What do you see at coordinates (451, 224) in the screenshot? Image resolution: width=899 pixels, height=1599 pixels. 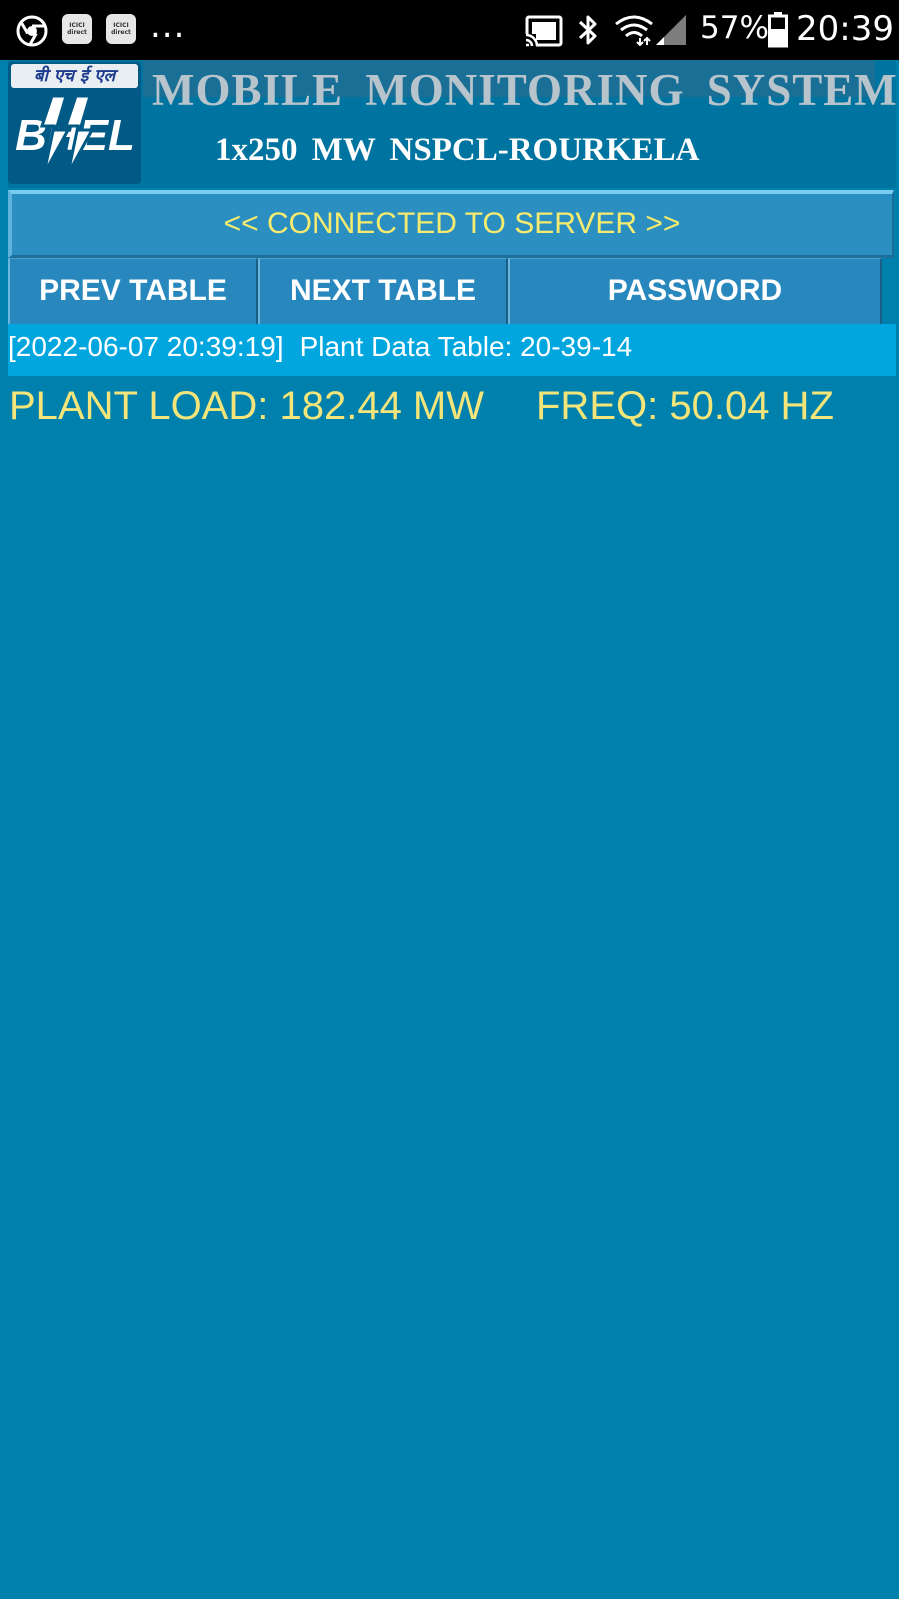 I see `connection-status-button: << CONNECTED TO SERVER >>` at bounding box center [451, 224].